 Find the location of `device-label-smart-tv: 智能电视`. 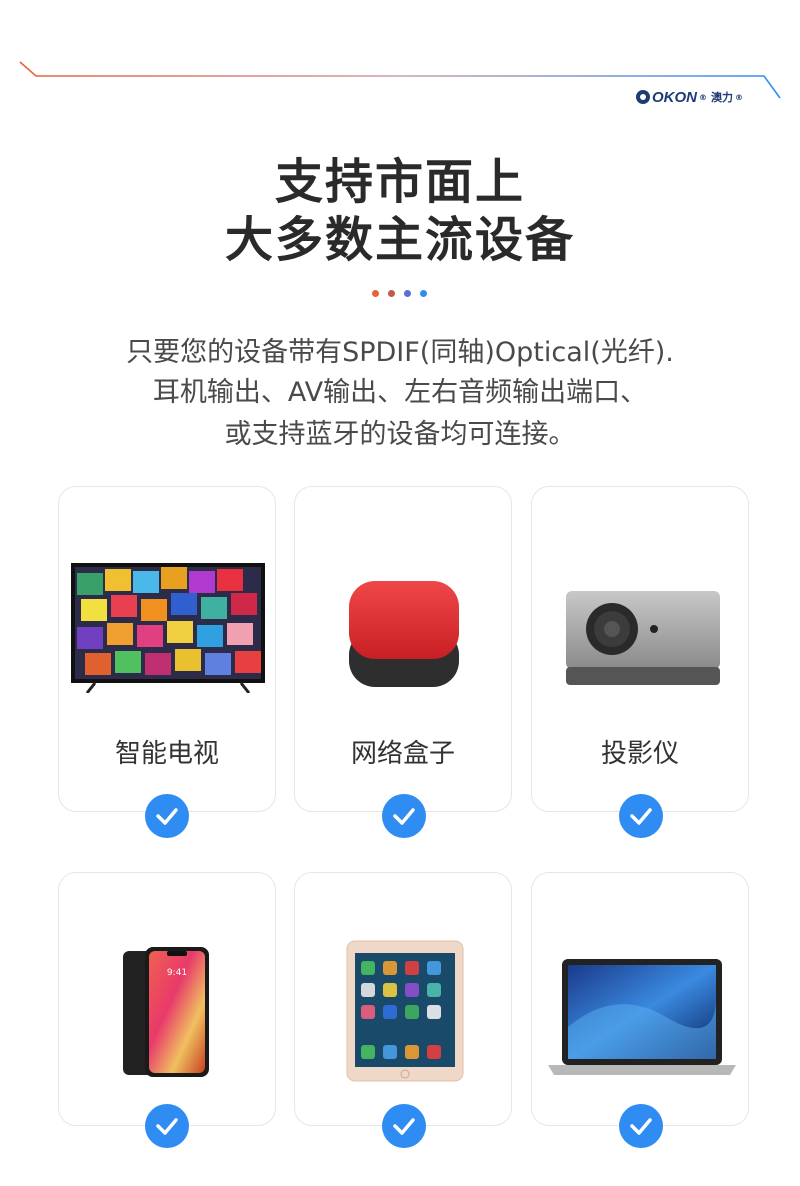

device-label-smart-tv: 智能电视 is located at coordinates (166, 754).